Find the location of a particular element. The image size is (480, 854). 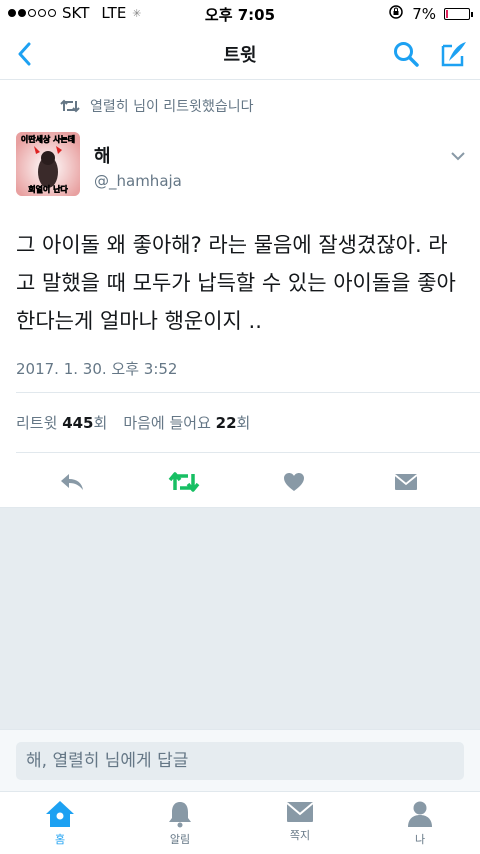

retweet-context: 열렬히 님이 리트윗했습니다 is located at coordinates (156, 106).